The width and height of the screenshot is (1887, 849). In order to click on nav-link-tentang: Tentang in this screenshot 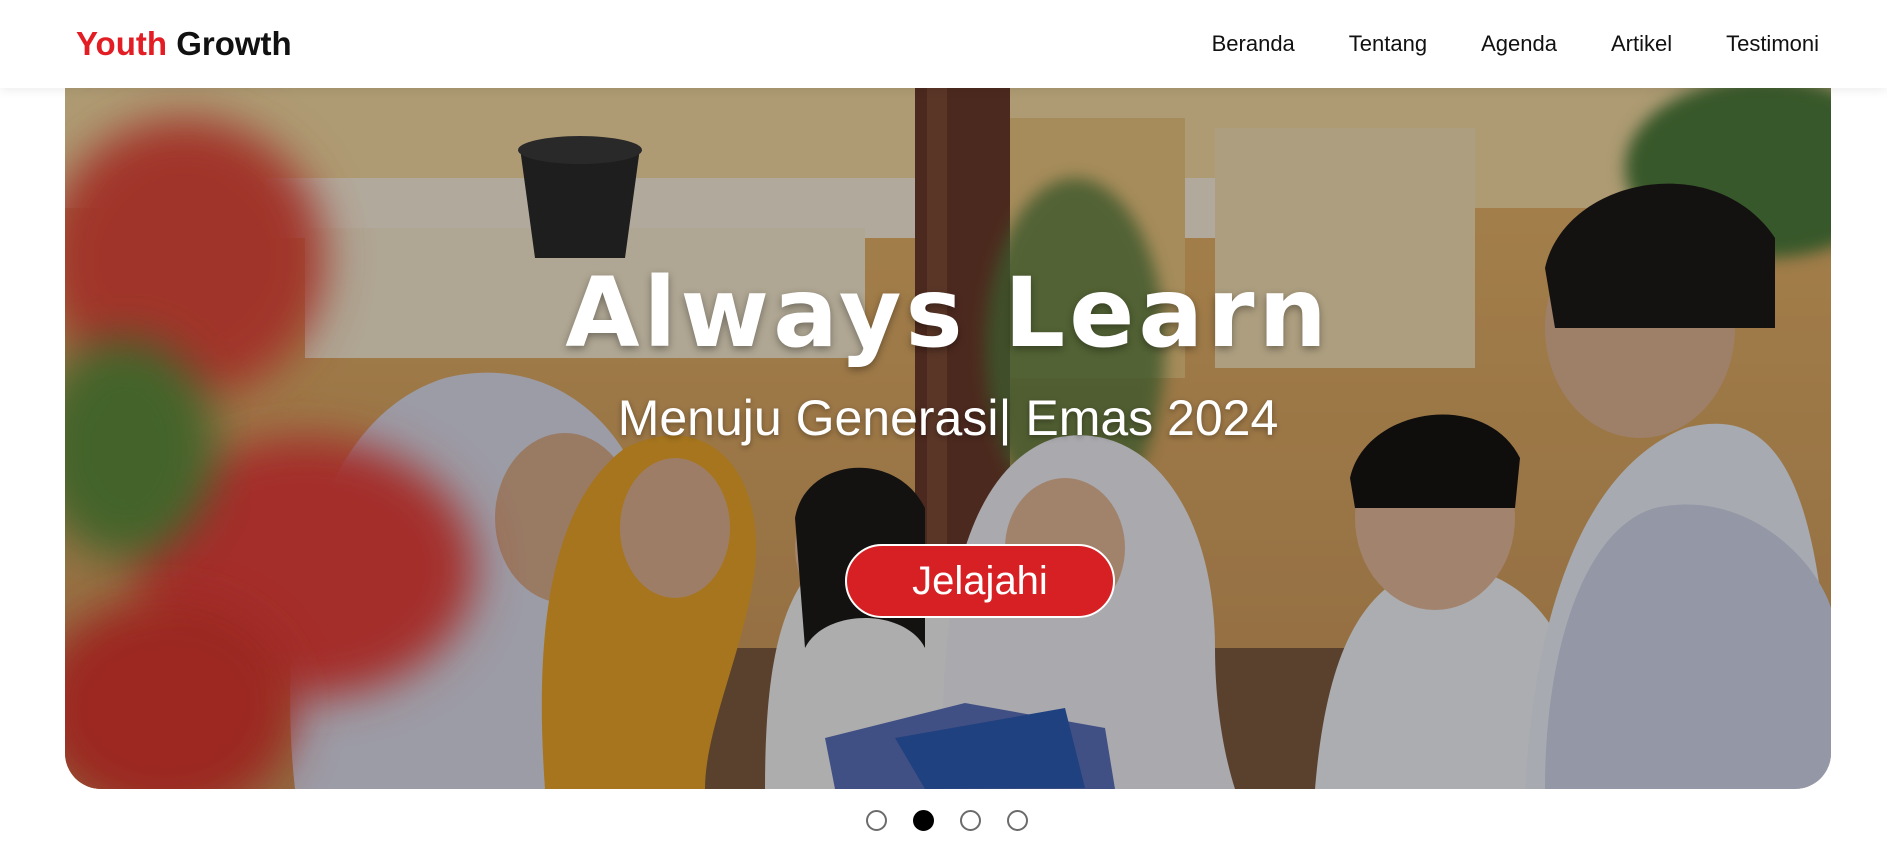, I will do `click(1388, 44)`.